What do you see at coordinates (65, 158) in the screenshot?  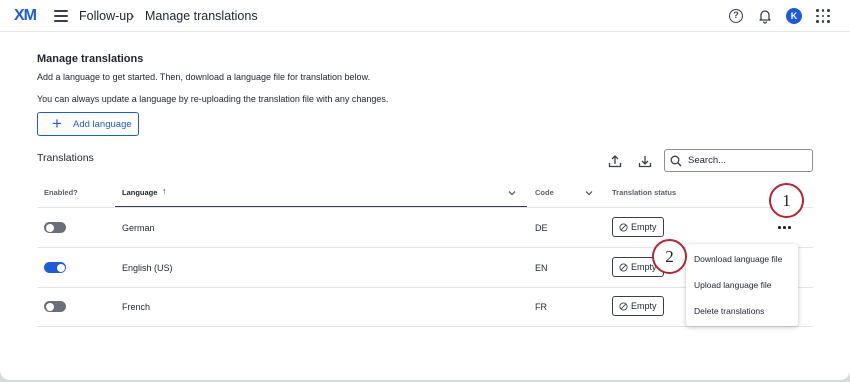 I see `translations-title: Translations` at bounding box center [65, 158].